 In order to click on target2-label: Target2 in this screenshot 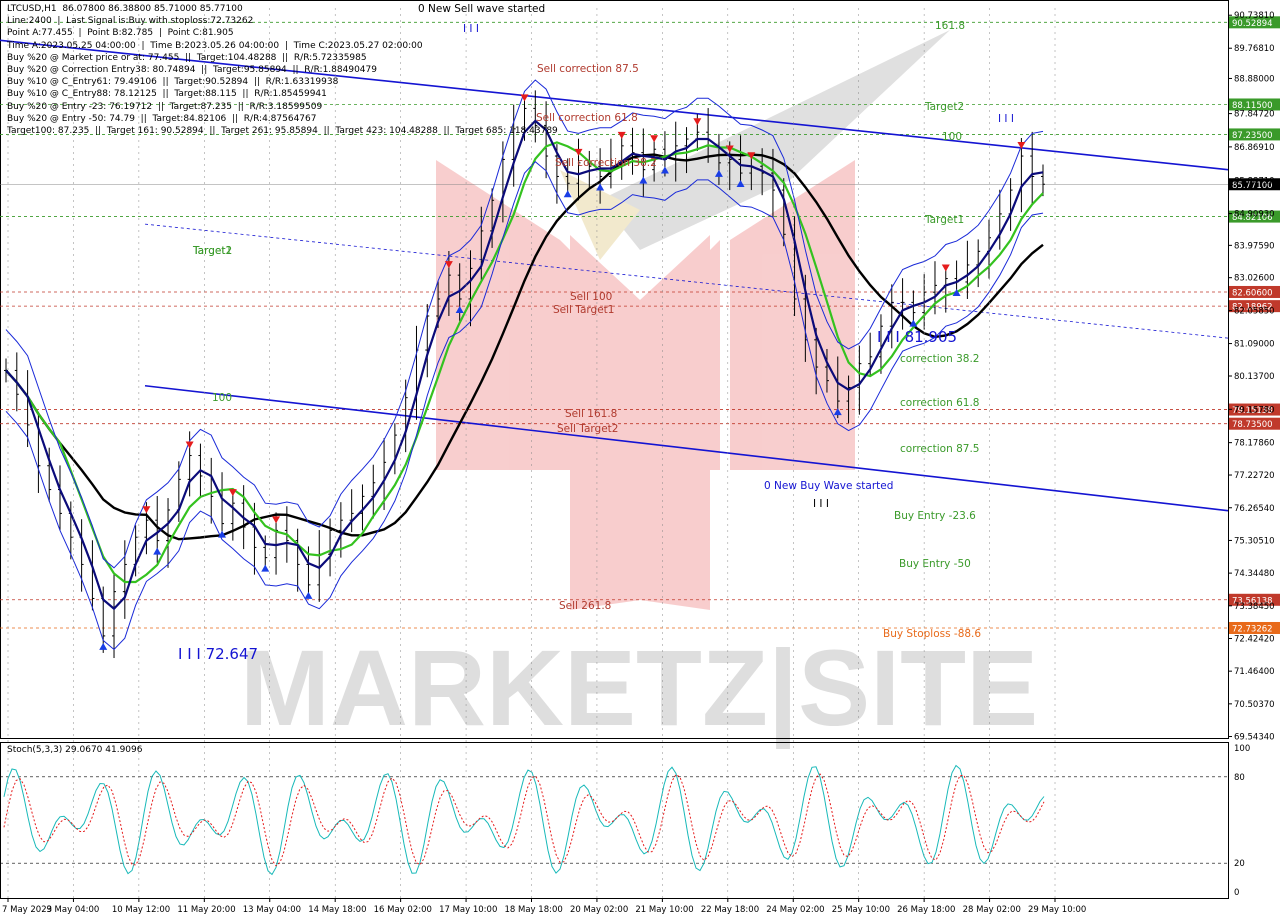, I will do `click(944, 107)`.